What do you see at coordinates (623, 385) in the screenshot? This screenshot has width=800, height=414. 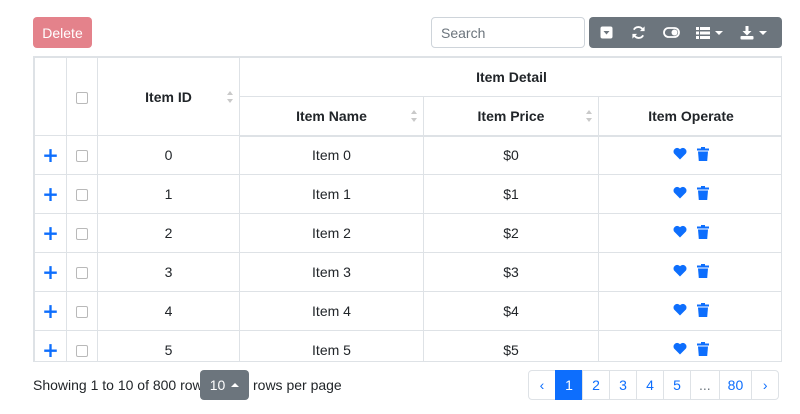 I see `page-3-button: 3` at bounding box center [623, 385].